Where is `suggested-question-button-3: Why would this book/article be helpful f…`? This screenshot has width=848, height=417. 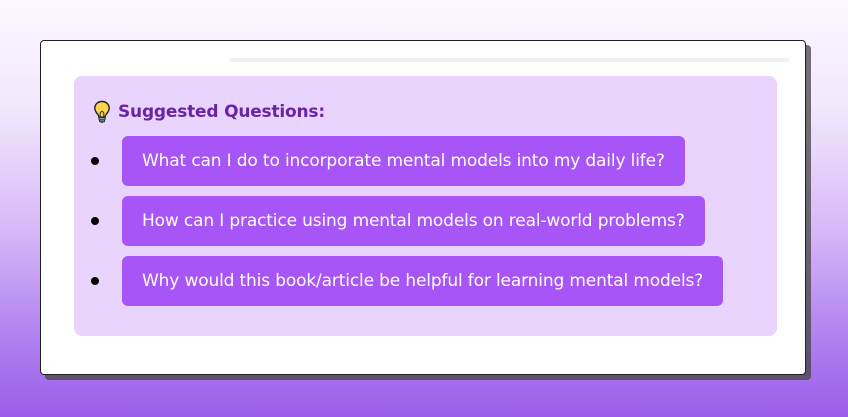 suggested-question-button-3: Why would this book/article be helpful f… is located at coordinates (423, 281).